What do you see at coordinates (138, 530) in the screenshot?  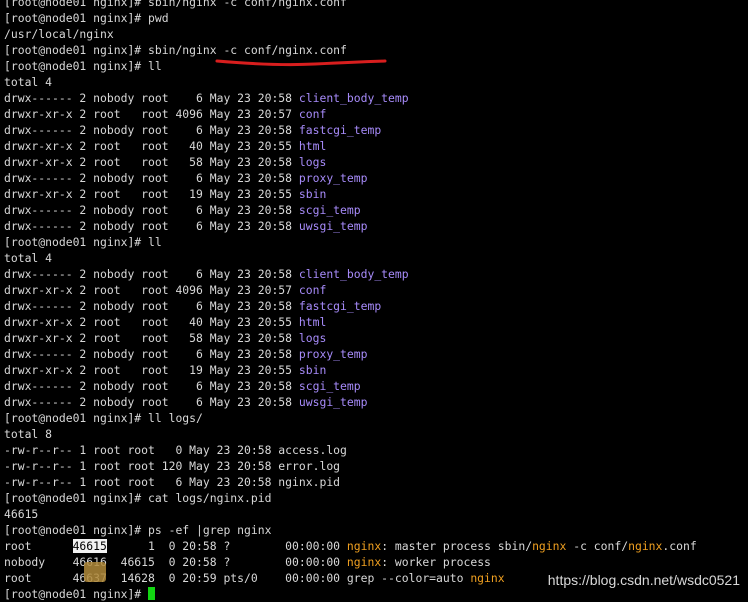 I see `terminal-text: [root@node01 nginx]# ps -ef |grep nginx` at bounding box center [138, 530].